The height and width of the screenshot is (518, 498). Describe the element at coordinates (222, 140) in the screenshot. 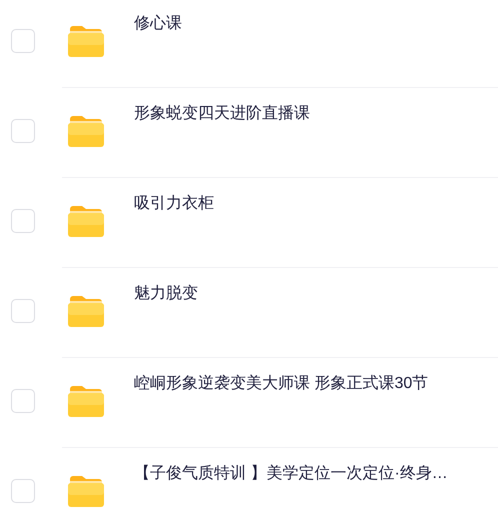

I see `folder-name: 形象蜕变四天进阶直播课` at that location.